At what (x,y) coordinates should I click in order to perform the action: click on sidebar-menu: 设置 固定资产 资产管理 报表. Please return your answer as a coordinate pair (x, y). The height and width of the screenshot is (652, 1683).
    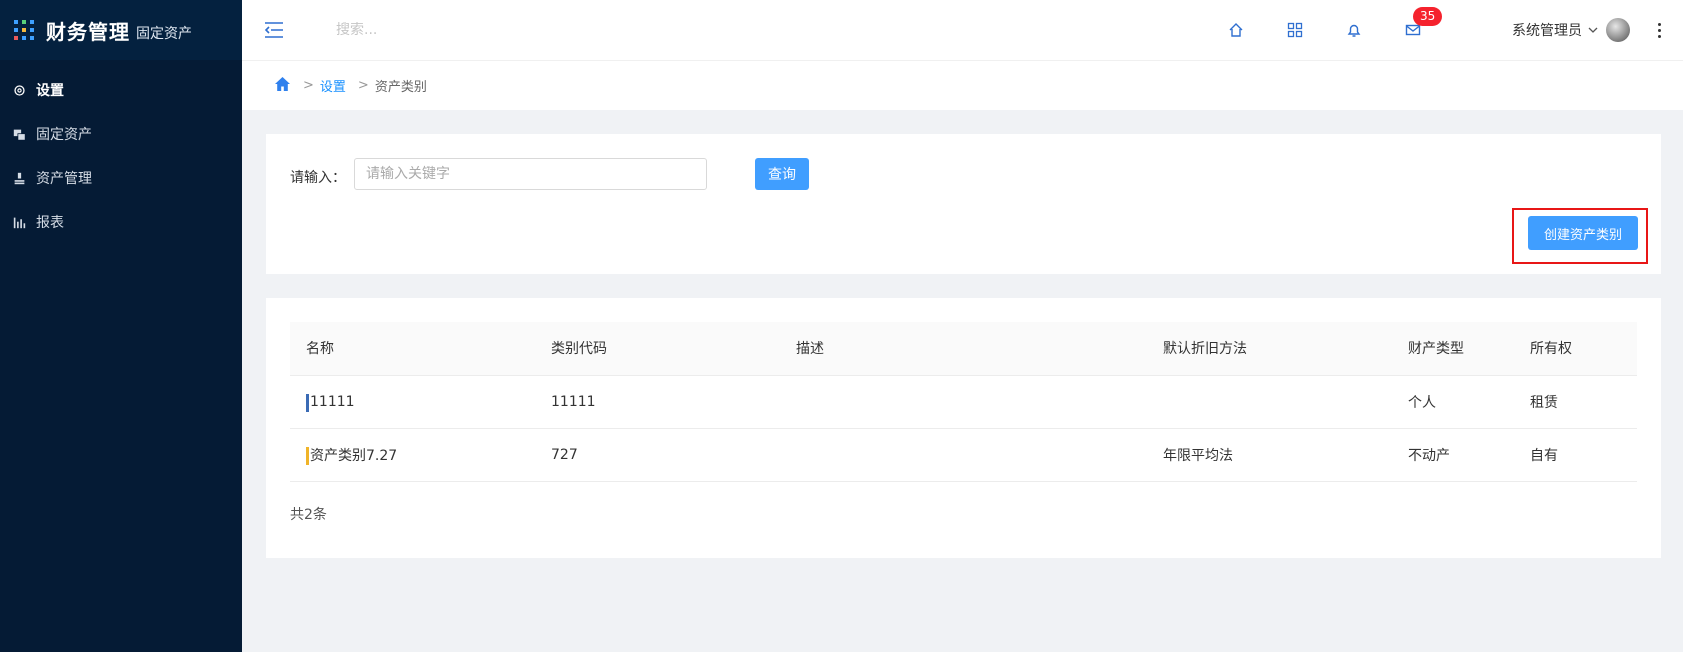
    Looking at the image, I should click on (121, 156).